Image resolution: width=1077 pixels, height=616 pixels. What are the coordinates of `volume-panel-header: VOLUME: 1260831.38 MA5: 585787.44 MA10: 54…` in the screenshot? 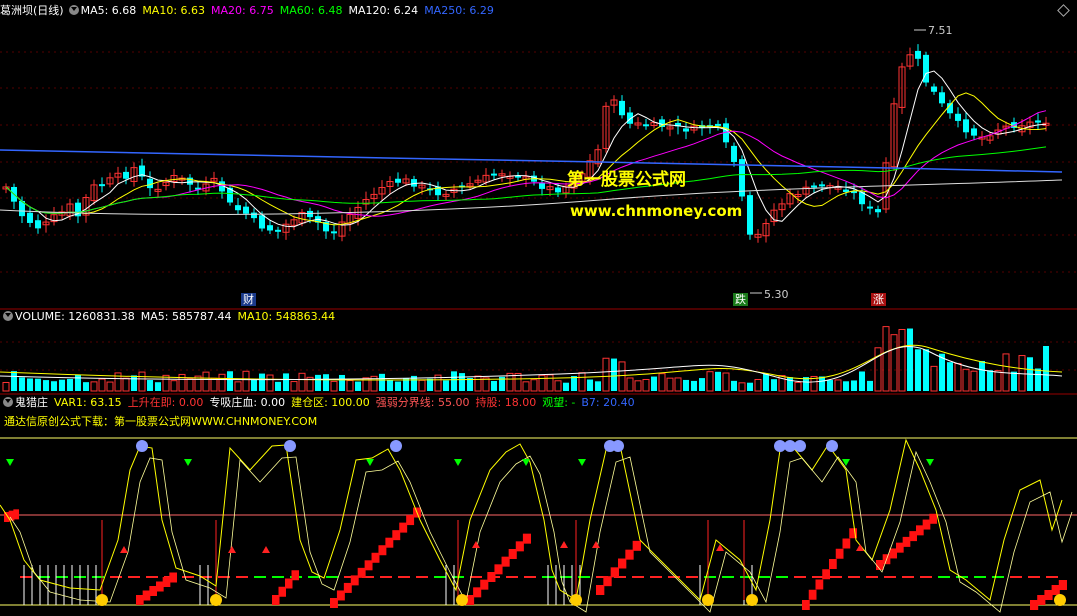 It's located at (173, 317).